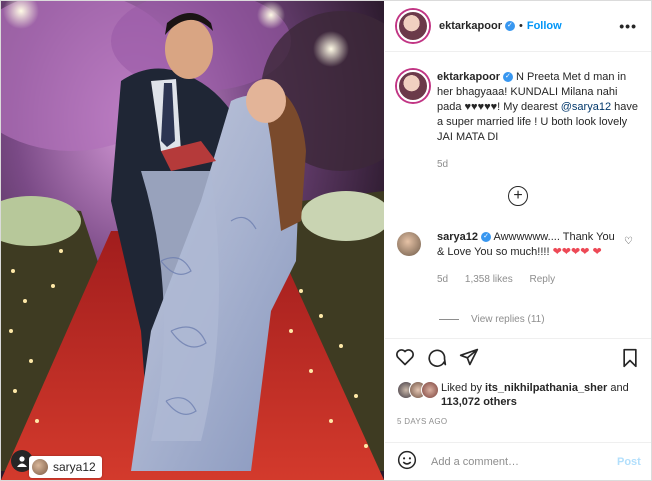 This screenshot has width=652, height=481. Describe the element at coordinates (463, 388) in the screenshot. I see `liked-by-prefix: Liked by` at that location.